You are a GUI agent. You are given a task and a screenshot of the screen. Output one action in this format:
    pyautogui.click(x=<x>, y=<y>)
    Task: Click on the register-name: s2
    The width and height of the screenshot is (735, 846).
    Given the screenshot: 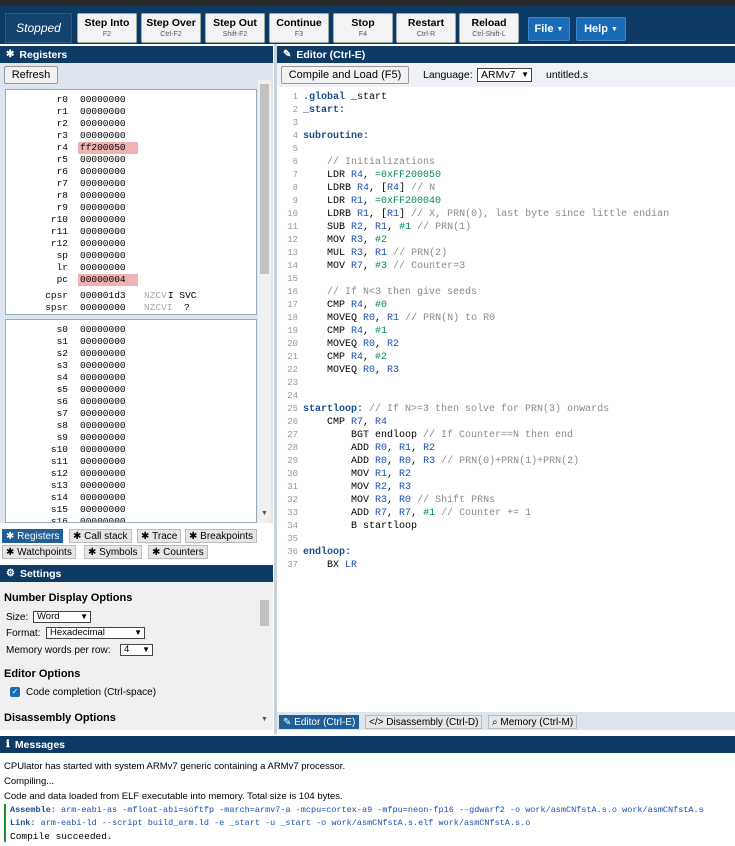 What is the action you would take?
    pyautogui.click(x=62, y=353)
    